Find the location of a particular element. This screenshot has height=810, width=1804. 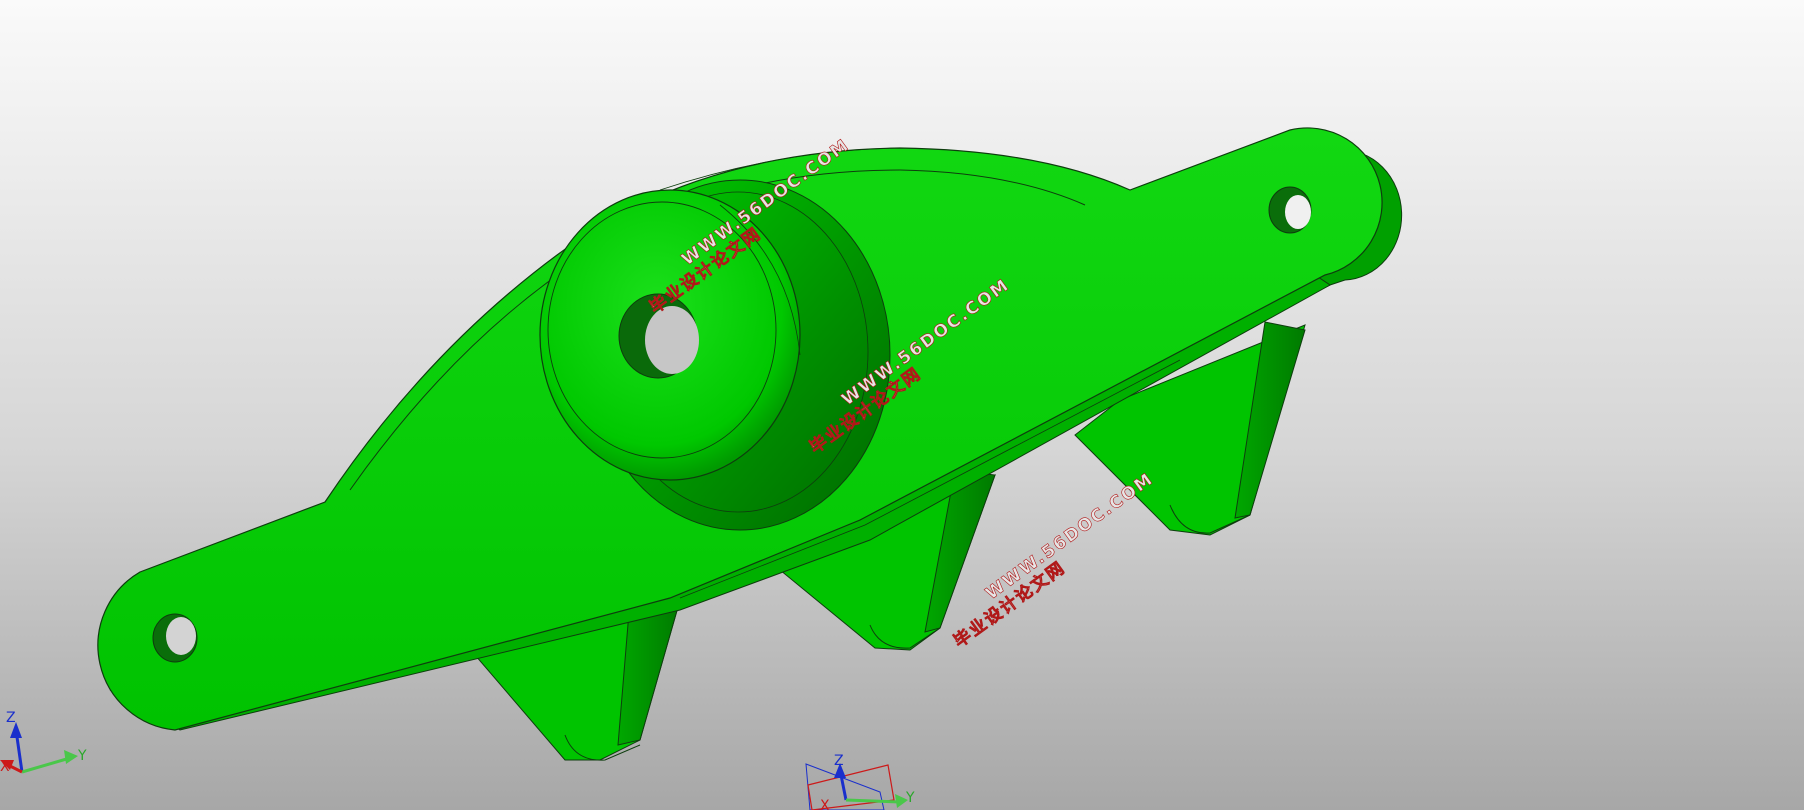

triad-x-label: X is located at coordinates (5, 767).